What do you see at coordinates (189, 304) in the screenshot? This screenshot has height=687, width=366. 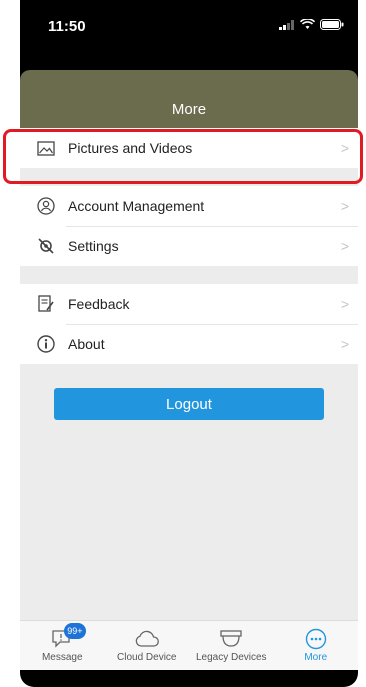 I see `menu-item-feedback: Feedback >` at bounding box center [189, 304].